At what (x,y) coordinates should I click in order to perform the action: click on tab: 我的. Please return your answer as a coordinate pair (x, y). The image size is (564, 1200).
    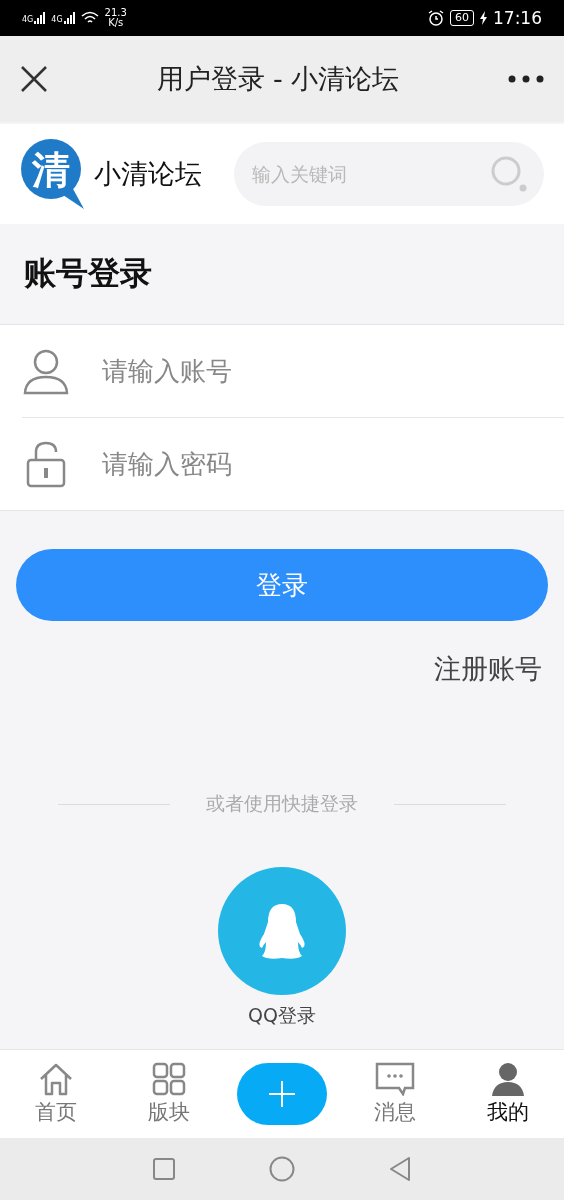
    Looking at the image, I should click on (507, 1094).